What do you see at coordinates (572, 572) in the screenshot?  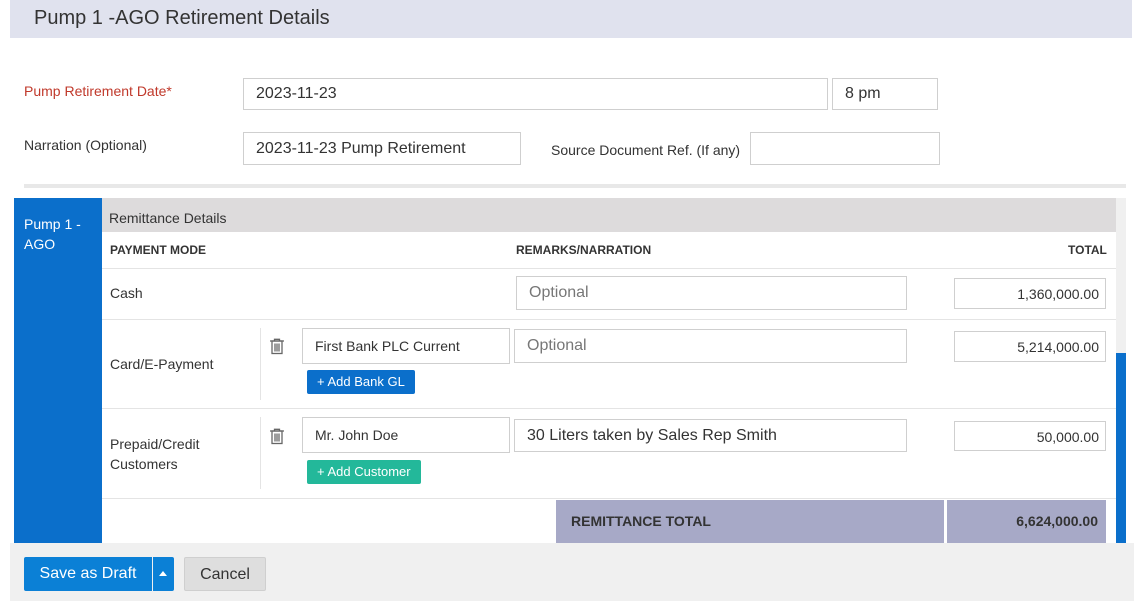 I see `footer-bar: Save as Draft Cancel` at bounding box center [572, 572].